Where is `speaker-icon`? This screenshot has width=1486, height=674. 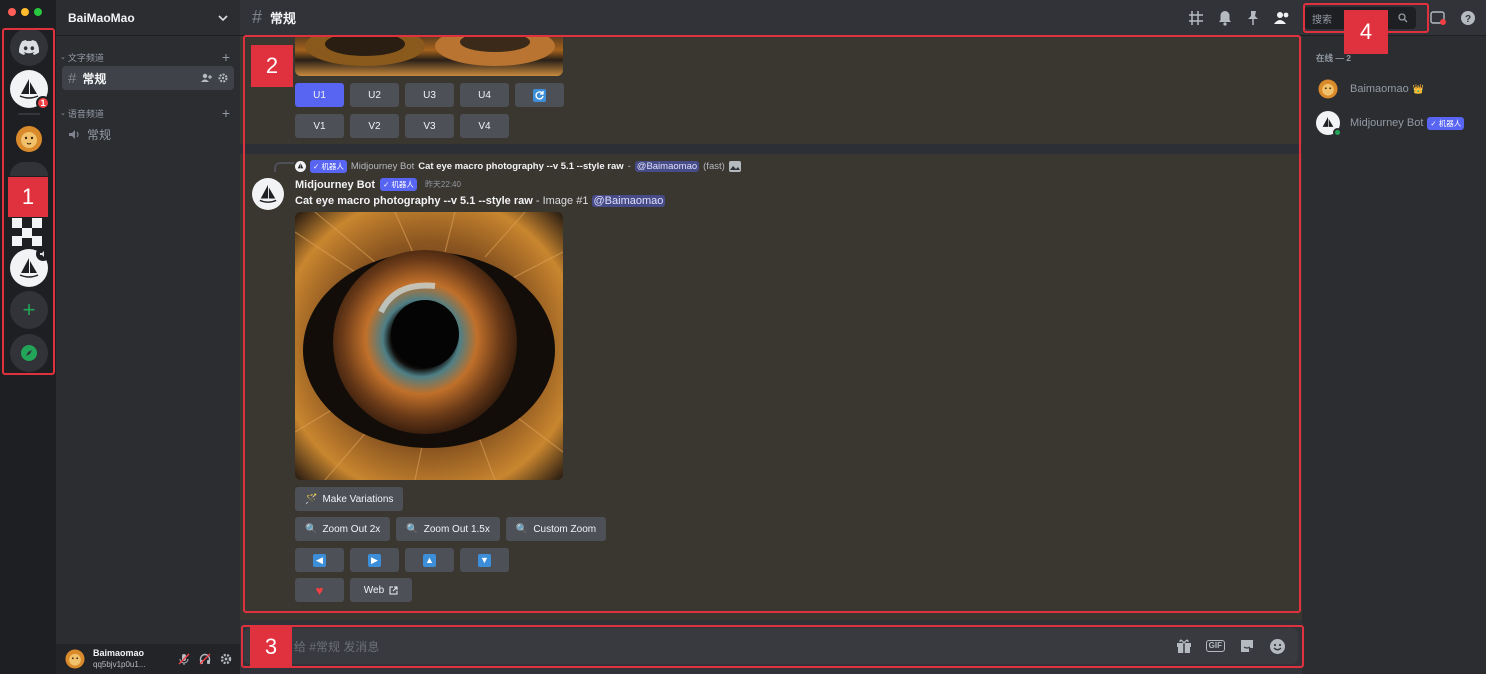
speaker-icon is located at coordinates (74, 134).